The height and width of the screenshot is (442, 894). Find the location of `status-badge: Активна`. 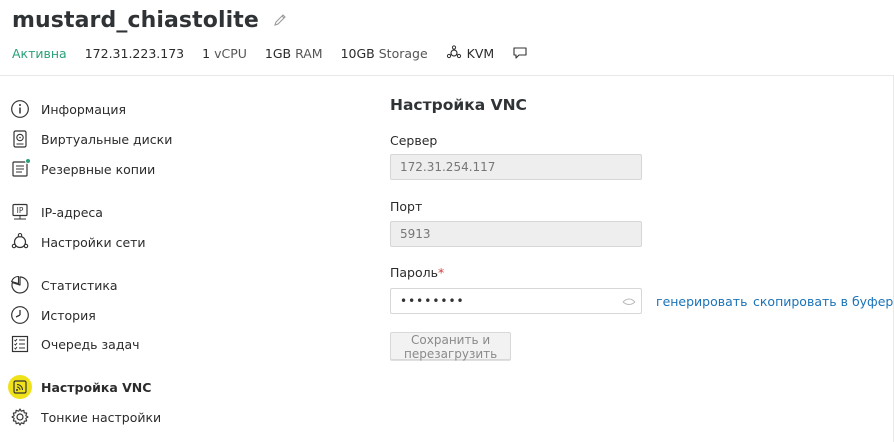

status-badge: Активна is located at coordinates (39, 53).